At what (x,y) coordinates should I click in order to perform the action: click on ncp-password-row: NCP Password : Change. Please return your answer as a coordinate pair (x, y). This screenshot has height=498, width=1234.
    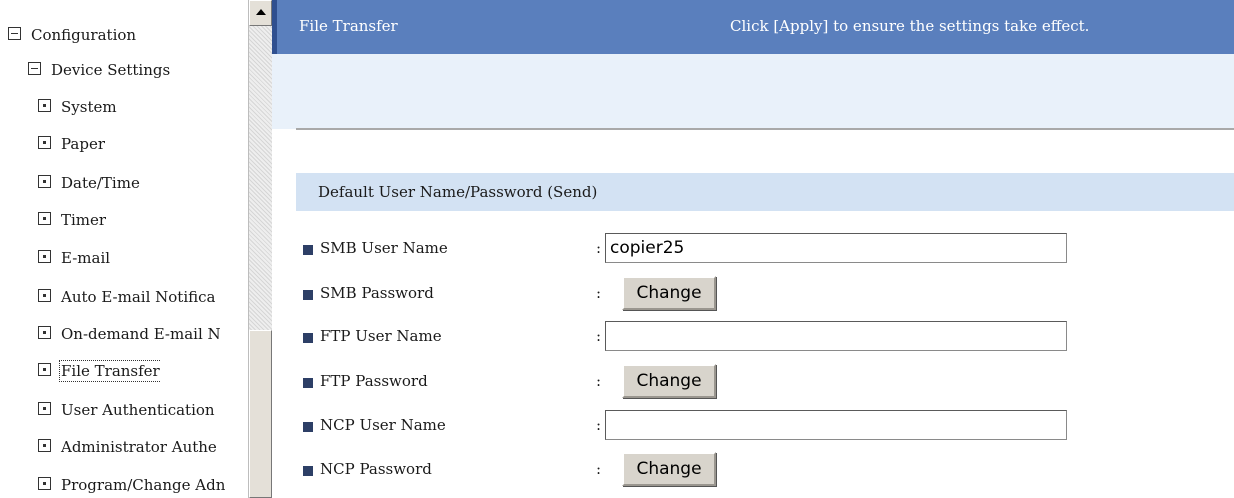
    Looking at the image, I should click on (765, 470).